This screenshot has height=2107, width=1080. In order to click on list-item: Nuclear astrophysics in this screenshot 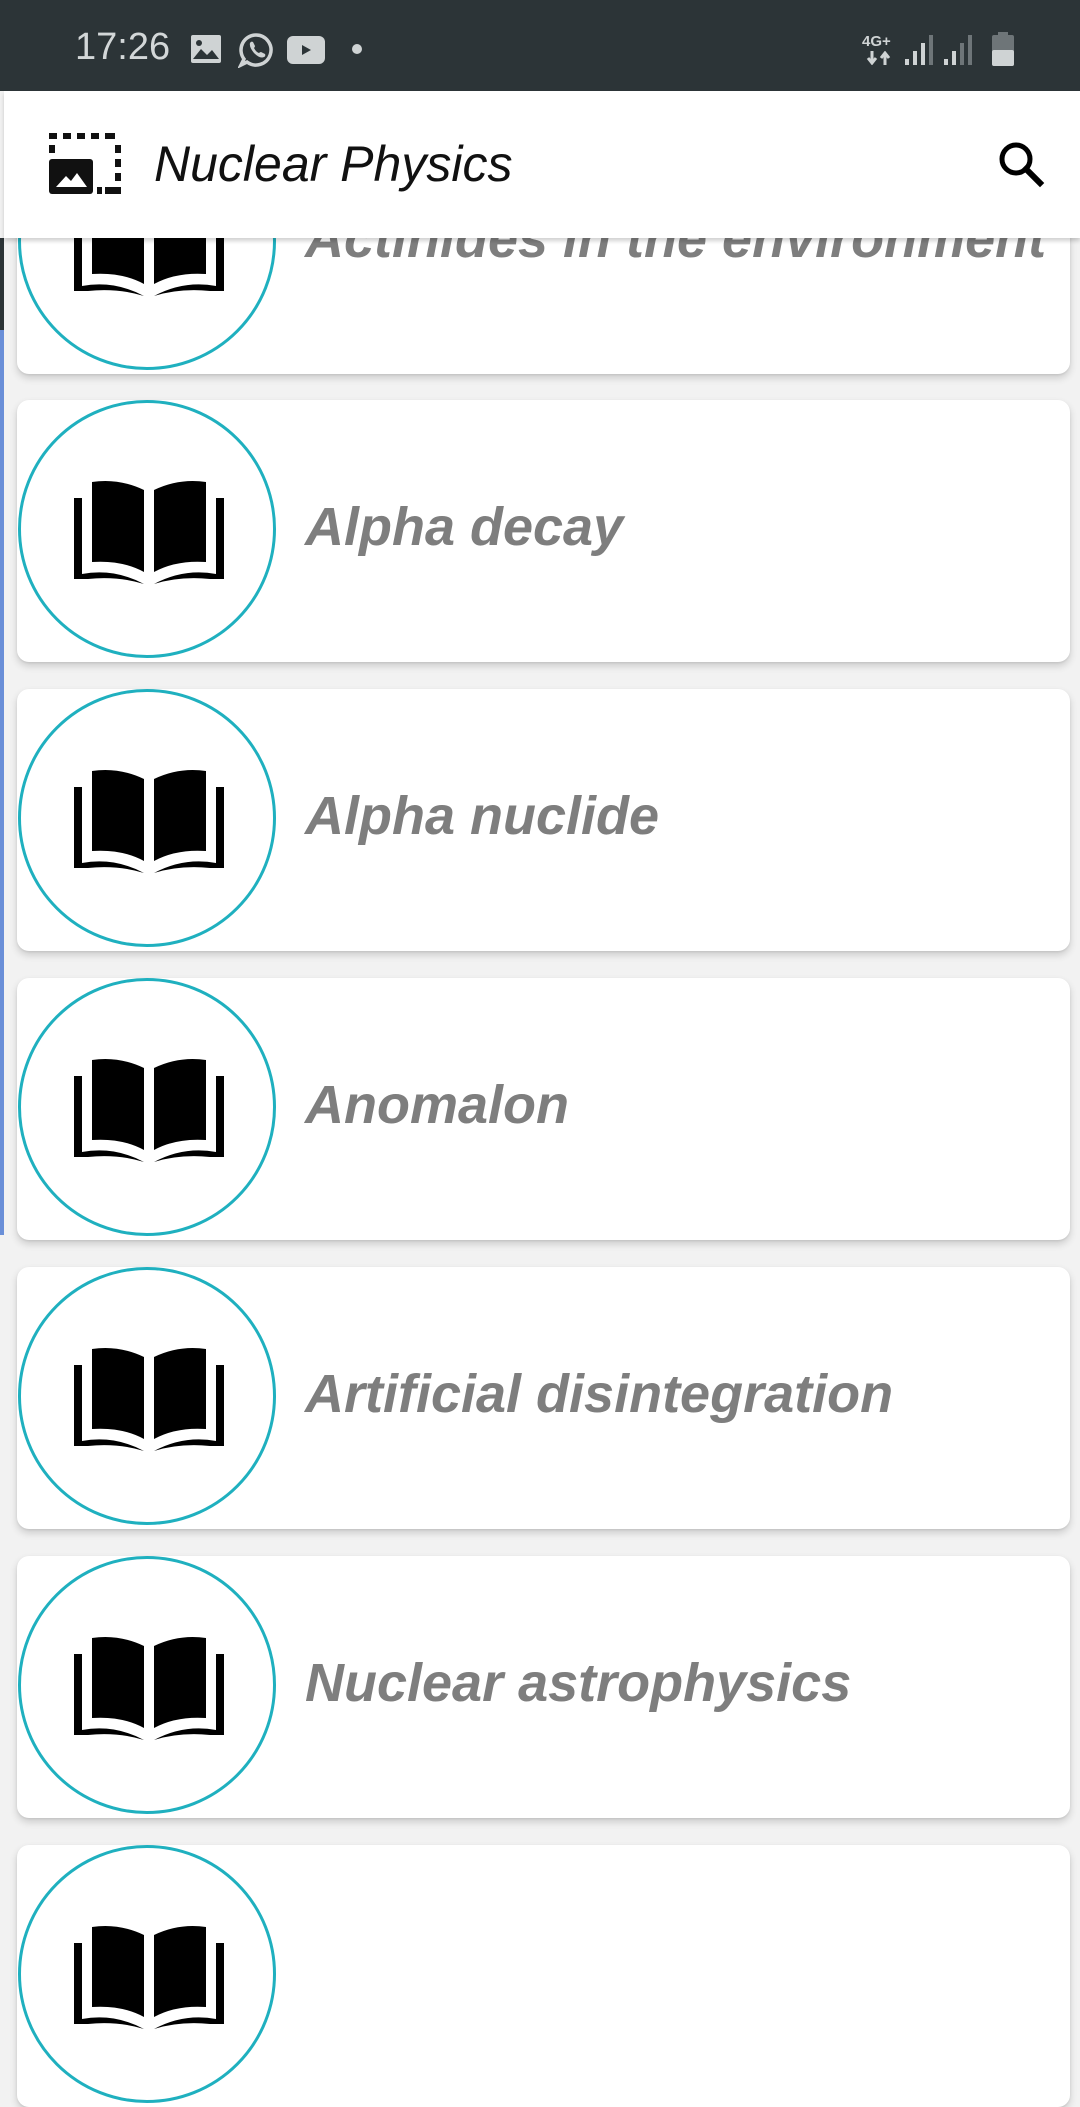, I will do `click(543, 1687)`.